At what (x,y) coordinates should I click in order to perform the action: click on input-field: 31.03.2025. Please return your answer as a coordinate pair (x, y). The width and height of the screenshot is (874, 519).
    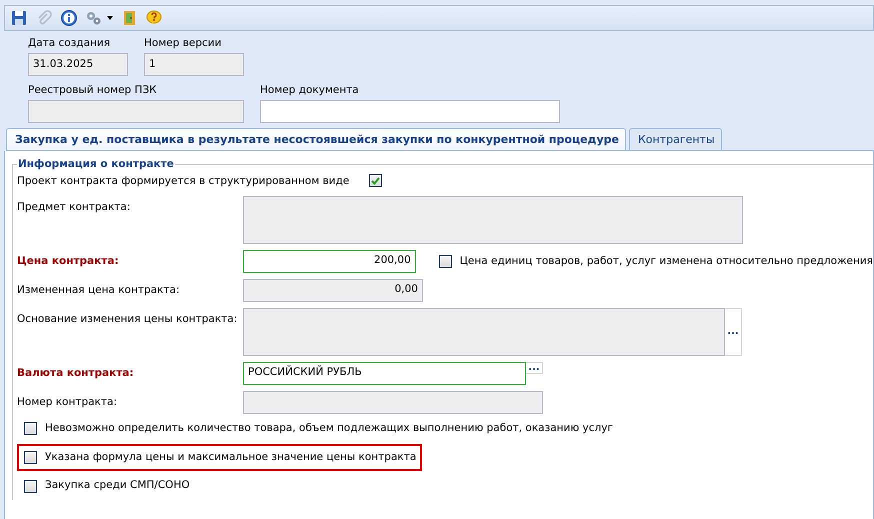
    Looking at the image, I should click on (78, 64).